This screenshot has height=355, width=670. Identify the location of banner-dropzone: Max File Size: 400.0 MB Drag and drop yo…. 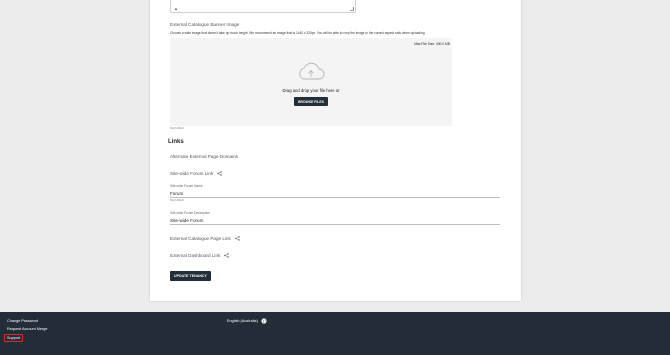
(311, 82).